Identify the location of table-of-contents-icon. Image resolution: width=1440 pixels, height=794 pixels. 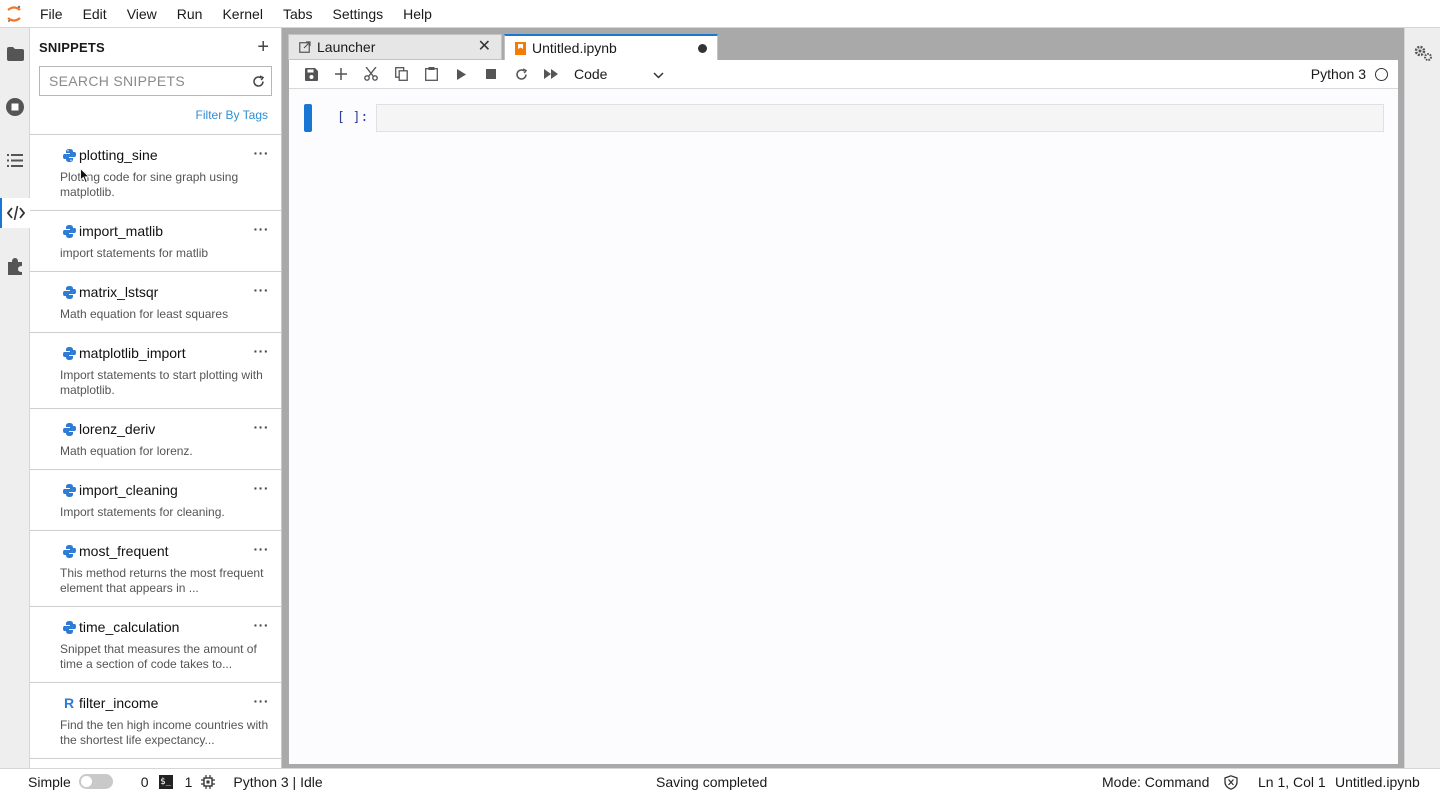
(15, 160).